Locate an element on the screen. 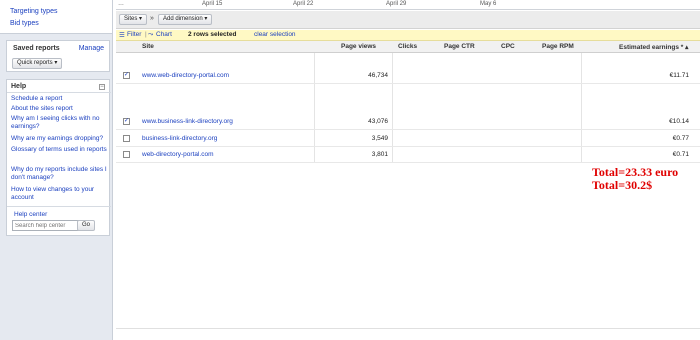 The width and height of the screenshot is (700, 340). filter-link: Filter is located at coordinates (134, 34).